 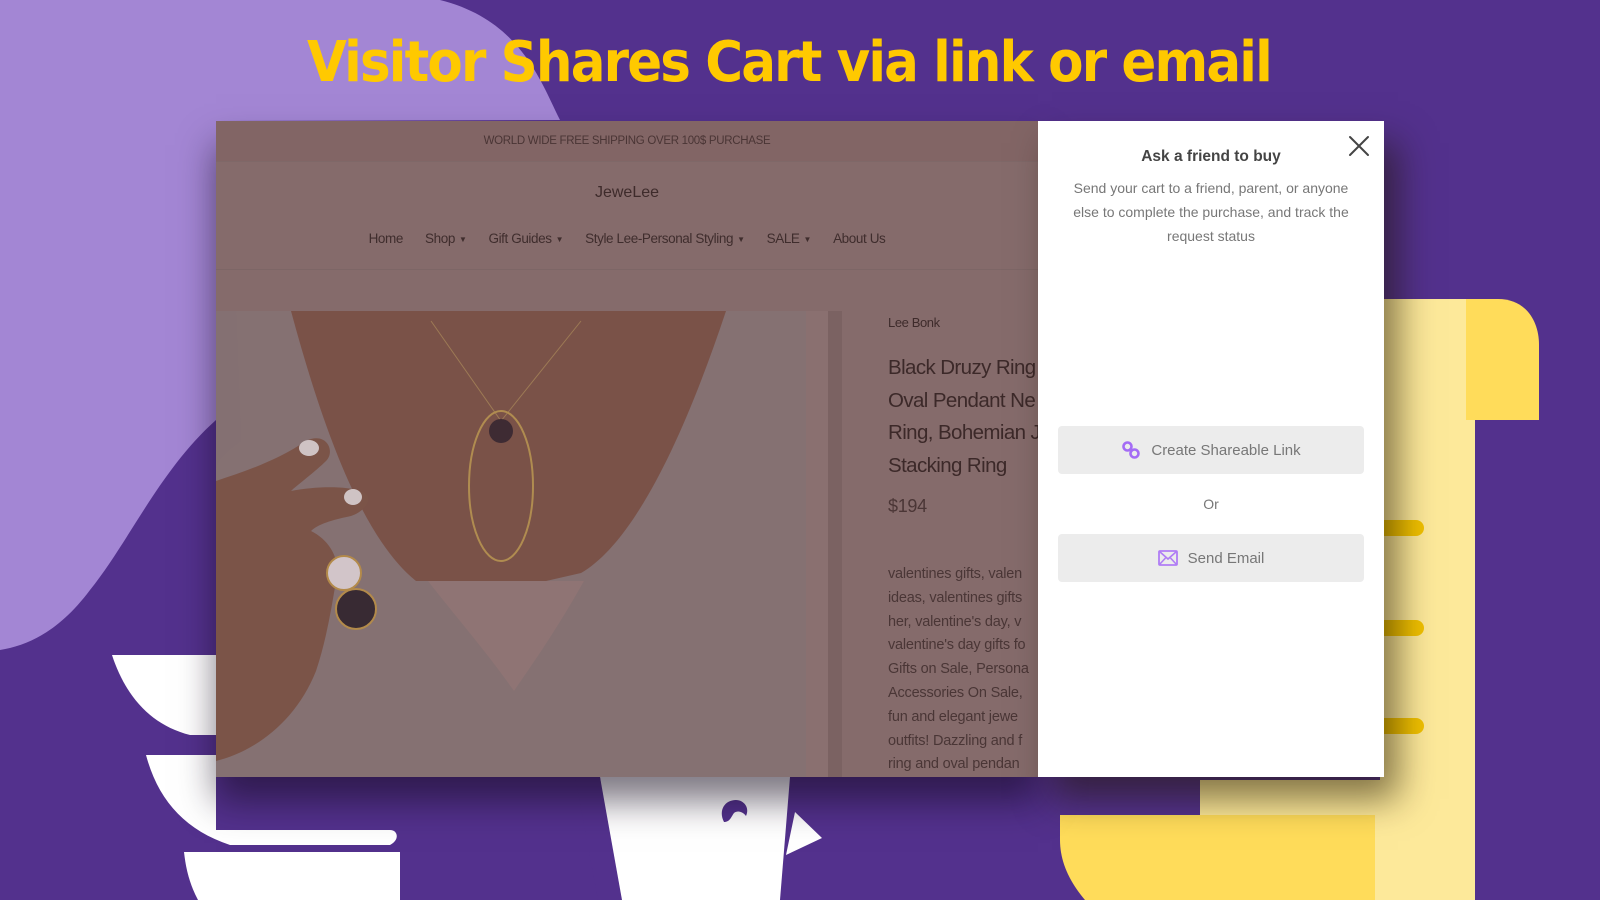 What do you see at coordinates (963, 322) in the screenshot?
I see `product-vendor: Lee Bonk` at bounding box center [963, 322].